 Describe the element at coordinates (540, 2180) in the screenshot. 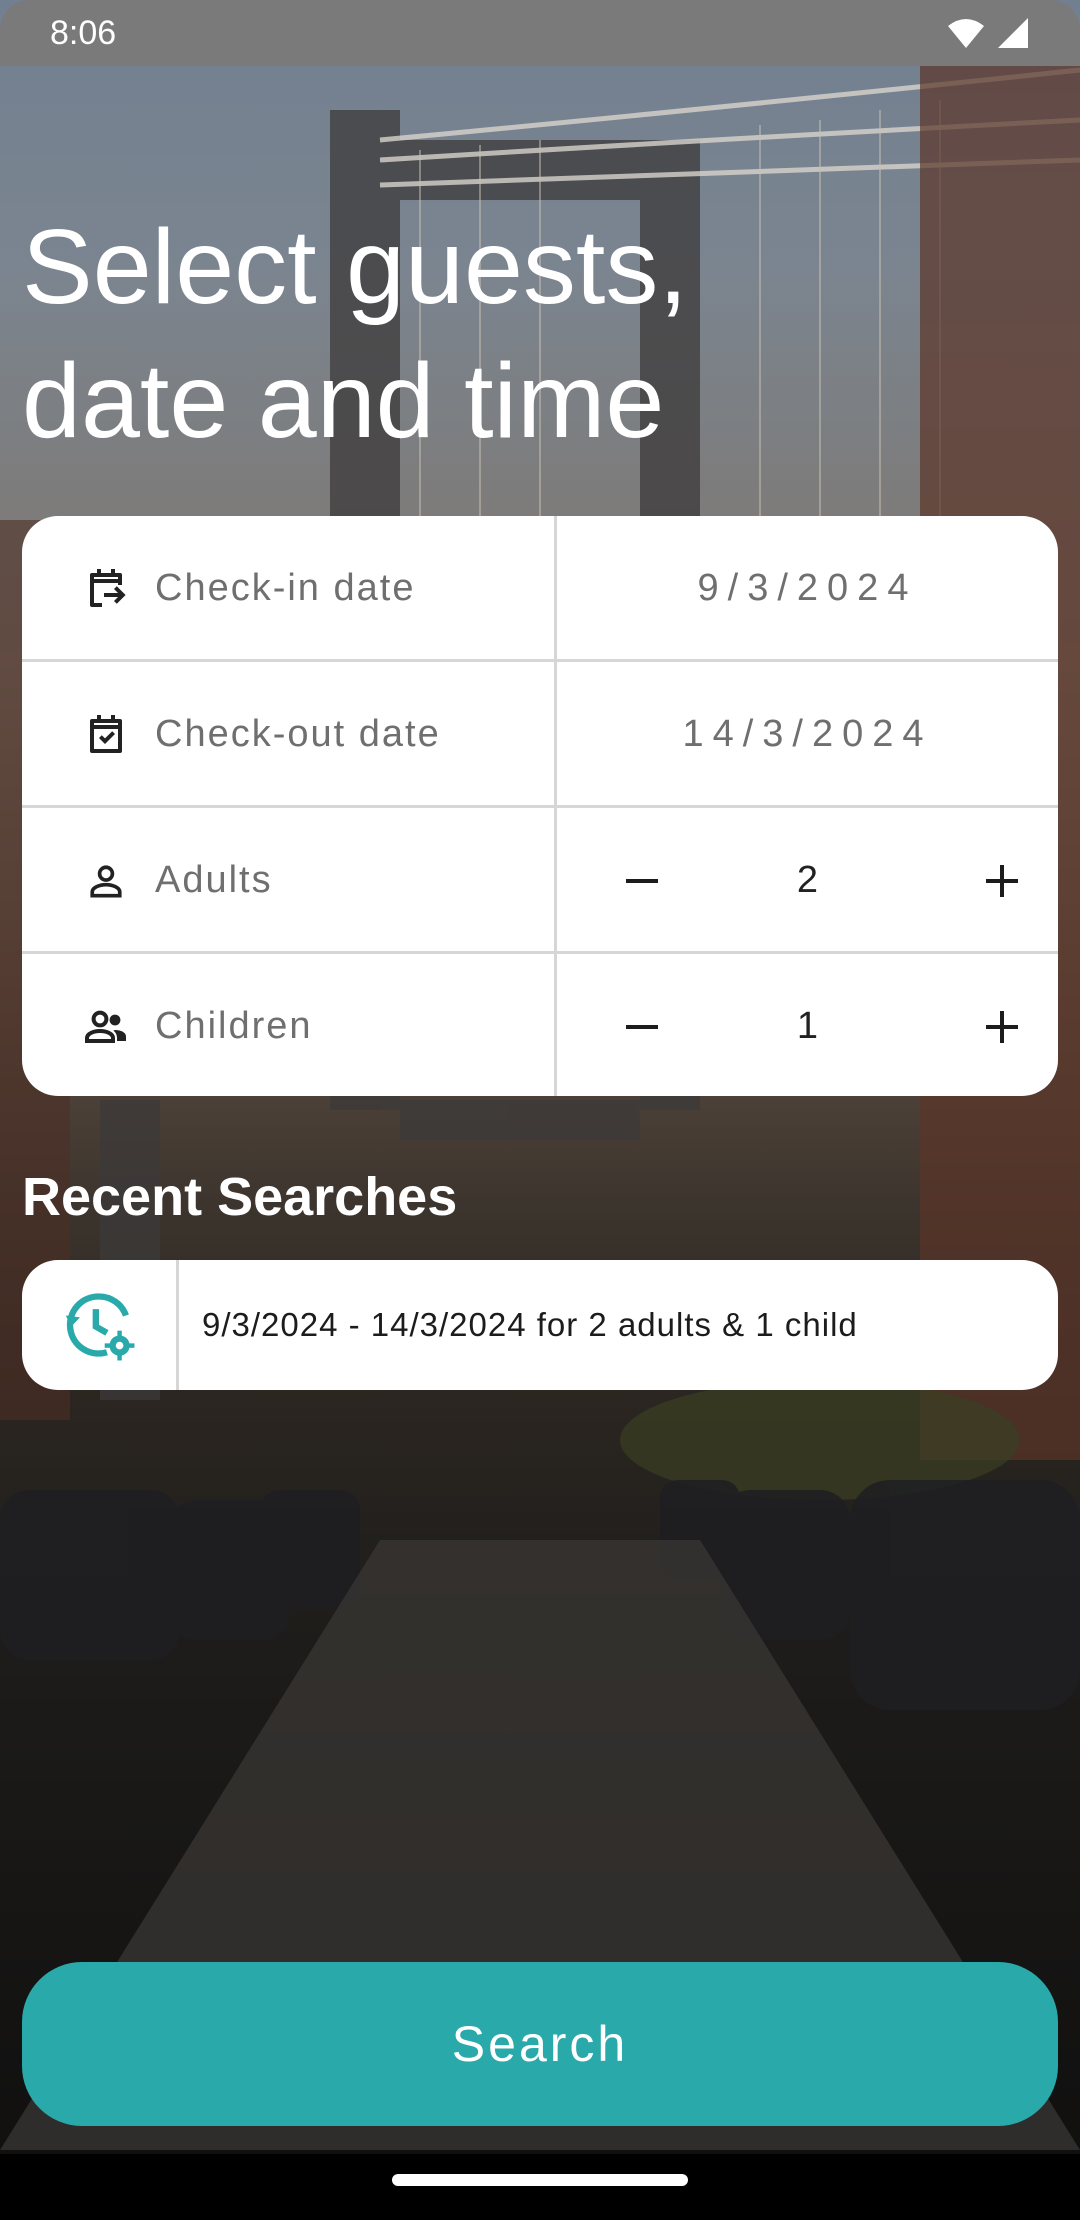

I see `home-gesture-handle` at that location.